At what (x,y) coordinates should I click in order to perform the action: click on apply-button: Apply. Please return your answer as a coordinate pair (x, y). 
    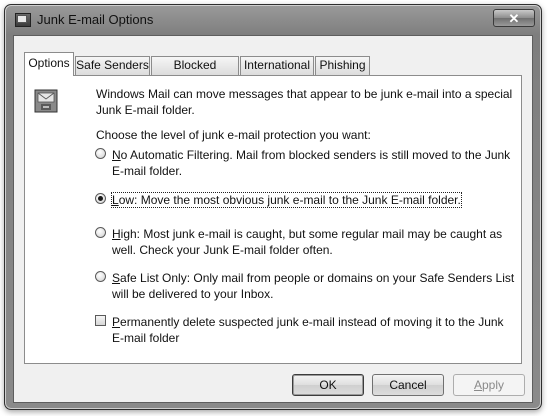
    Looking at the image, I should click on (489, 385).